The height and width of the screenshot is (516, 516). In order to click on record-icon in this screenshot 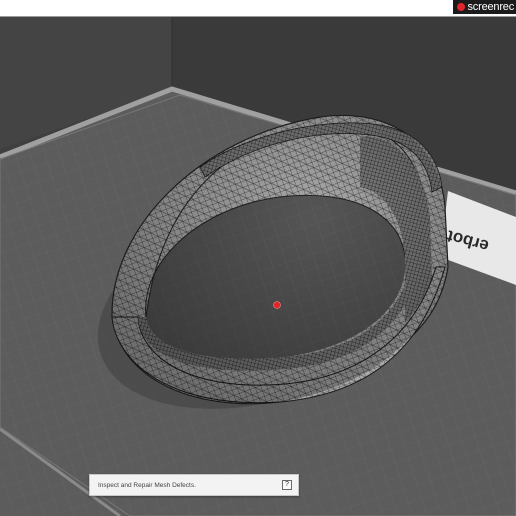, I will do `click(460, 7)`.